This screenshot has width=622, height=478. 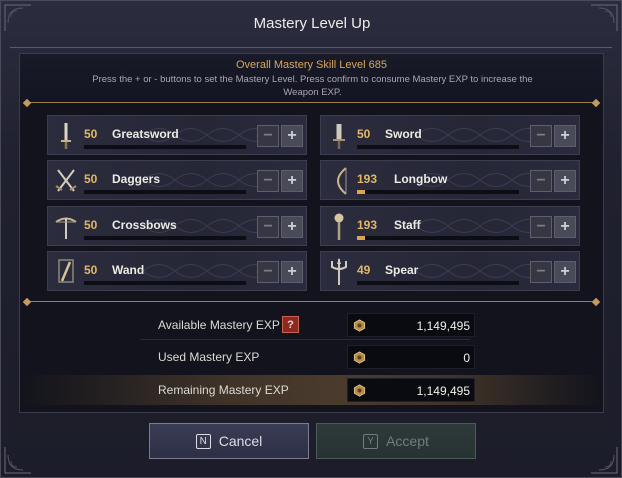 I want to click on weapon-name: Crossbows, so click(x=144, y=225).